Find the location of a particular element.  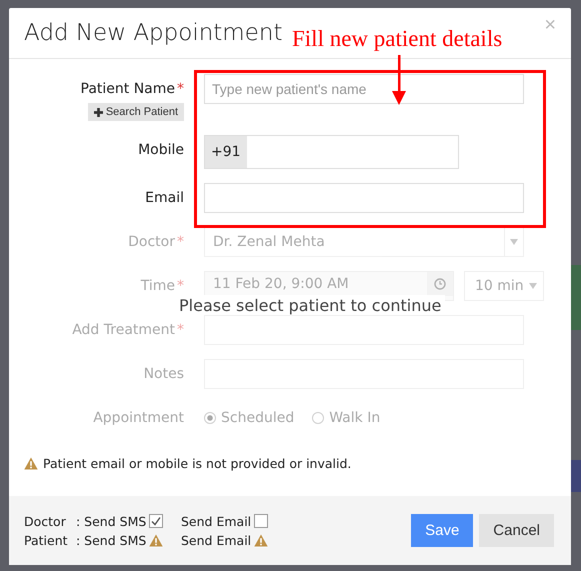

annotation-text: Fill new patient details is located at coordinates (397, 39).